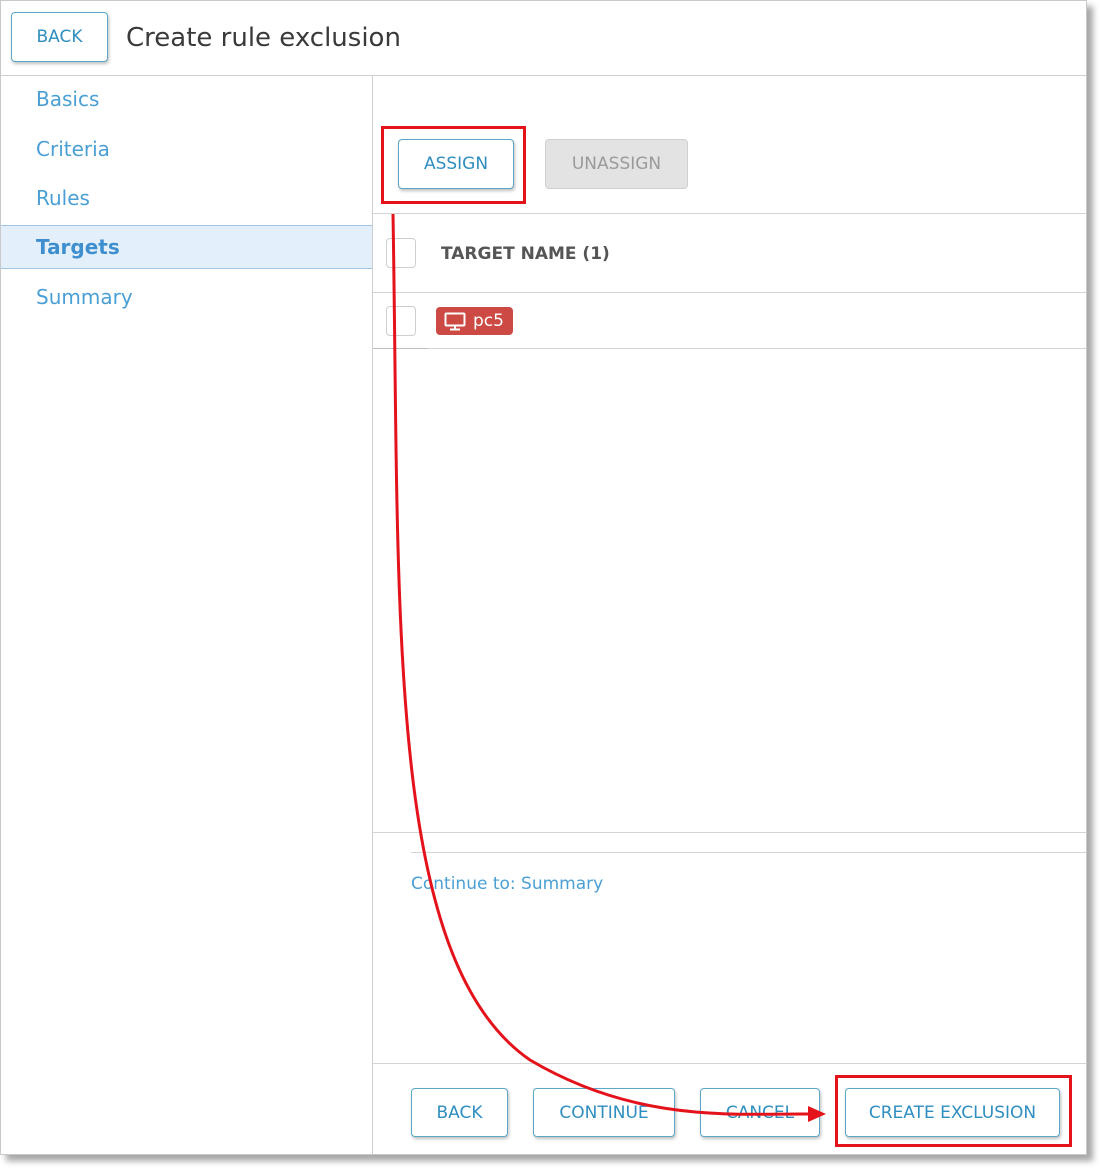 The height and width of the screenshot is (1168, 1100). What do you see at coordinates (186, 99) in the screenshot?
I see `sidebar-item-basics: Basics` at bounding box center [186, 99].